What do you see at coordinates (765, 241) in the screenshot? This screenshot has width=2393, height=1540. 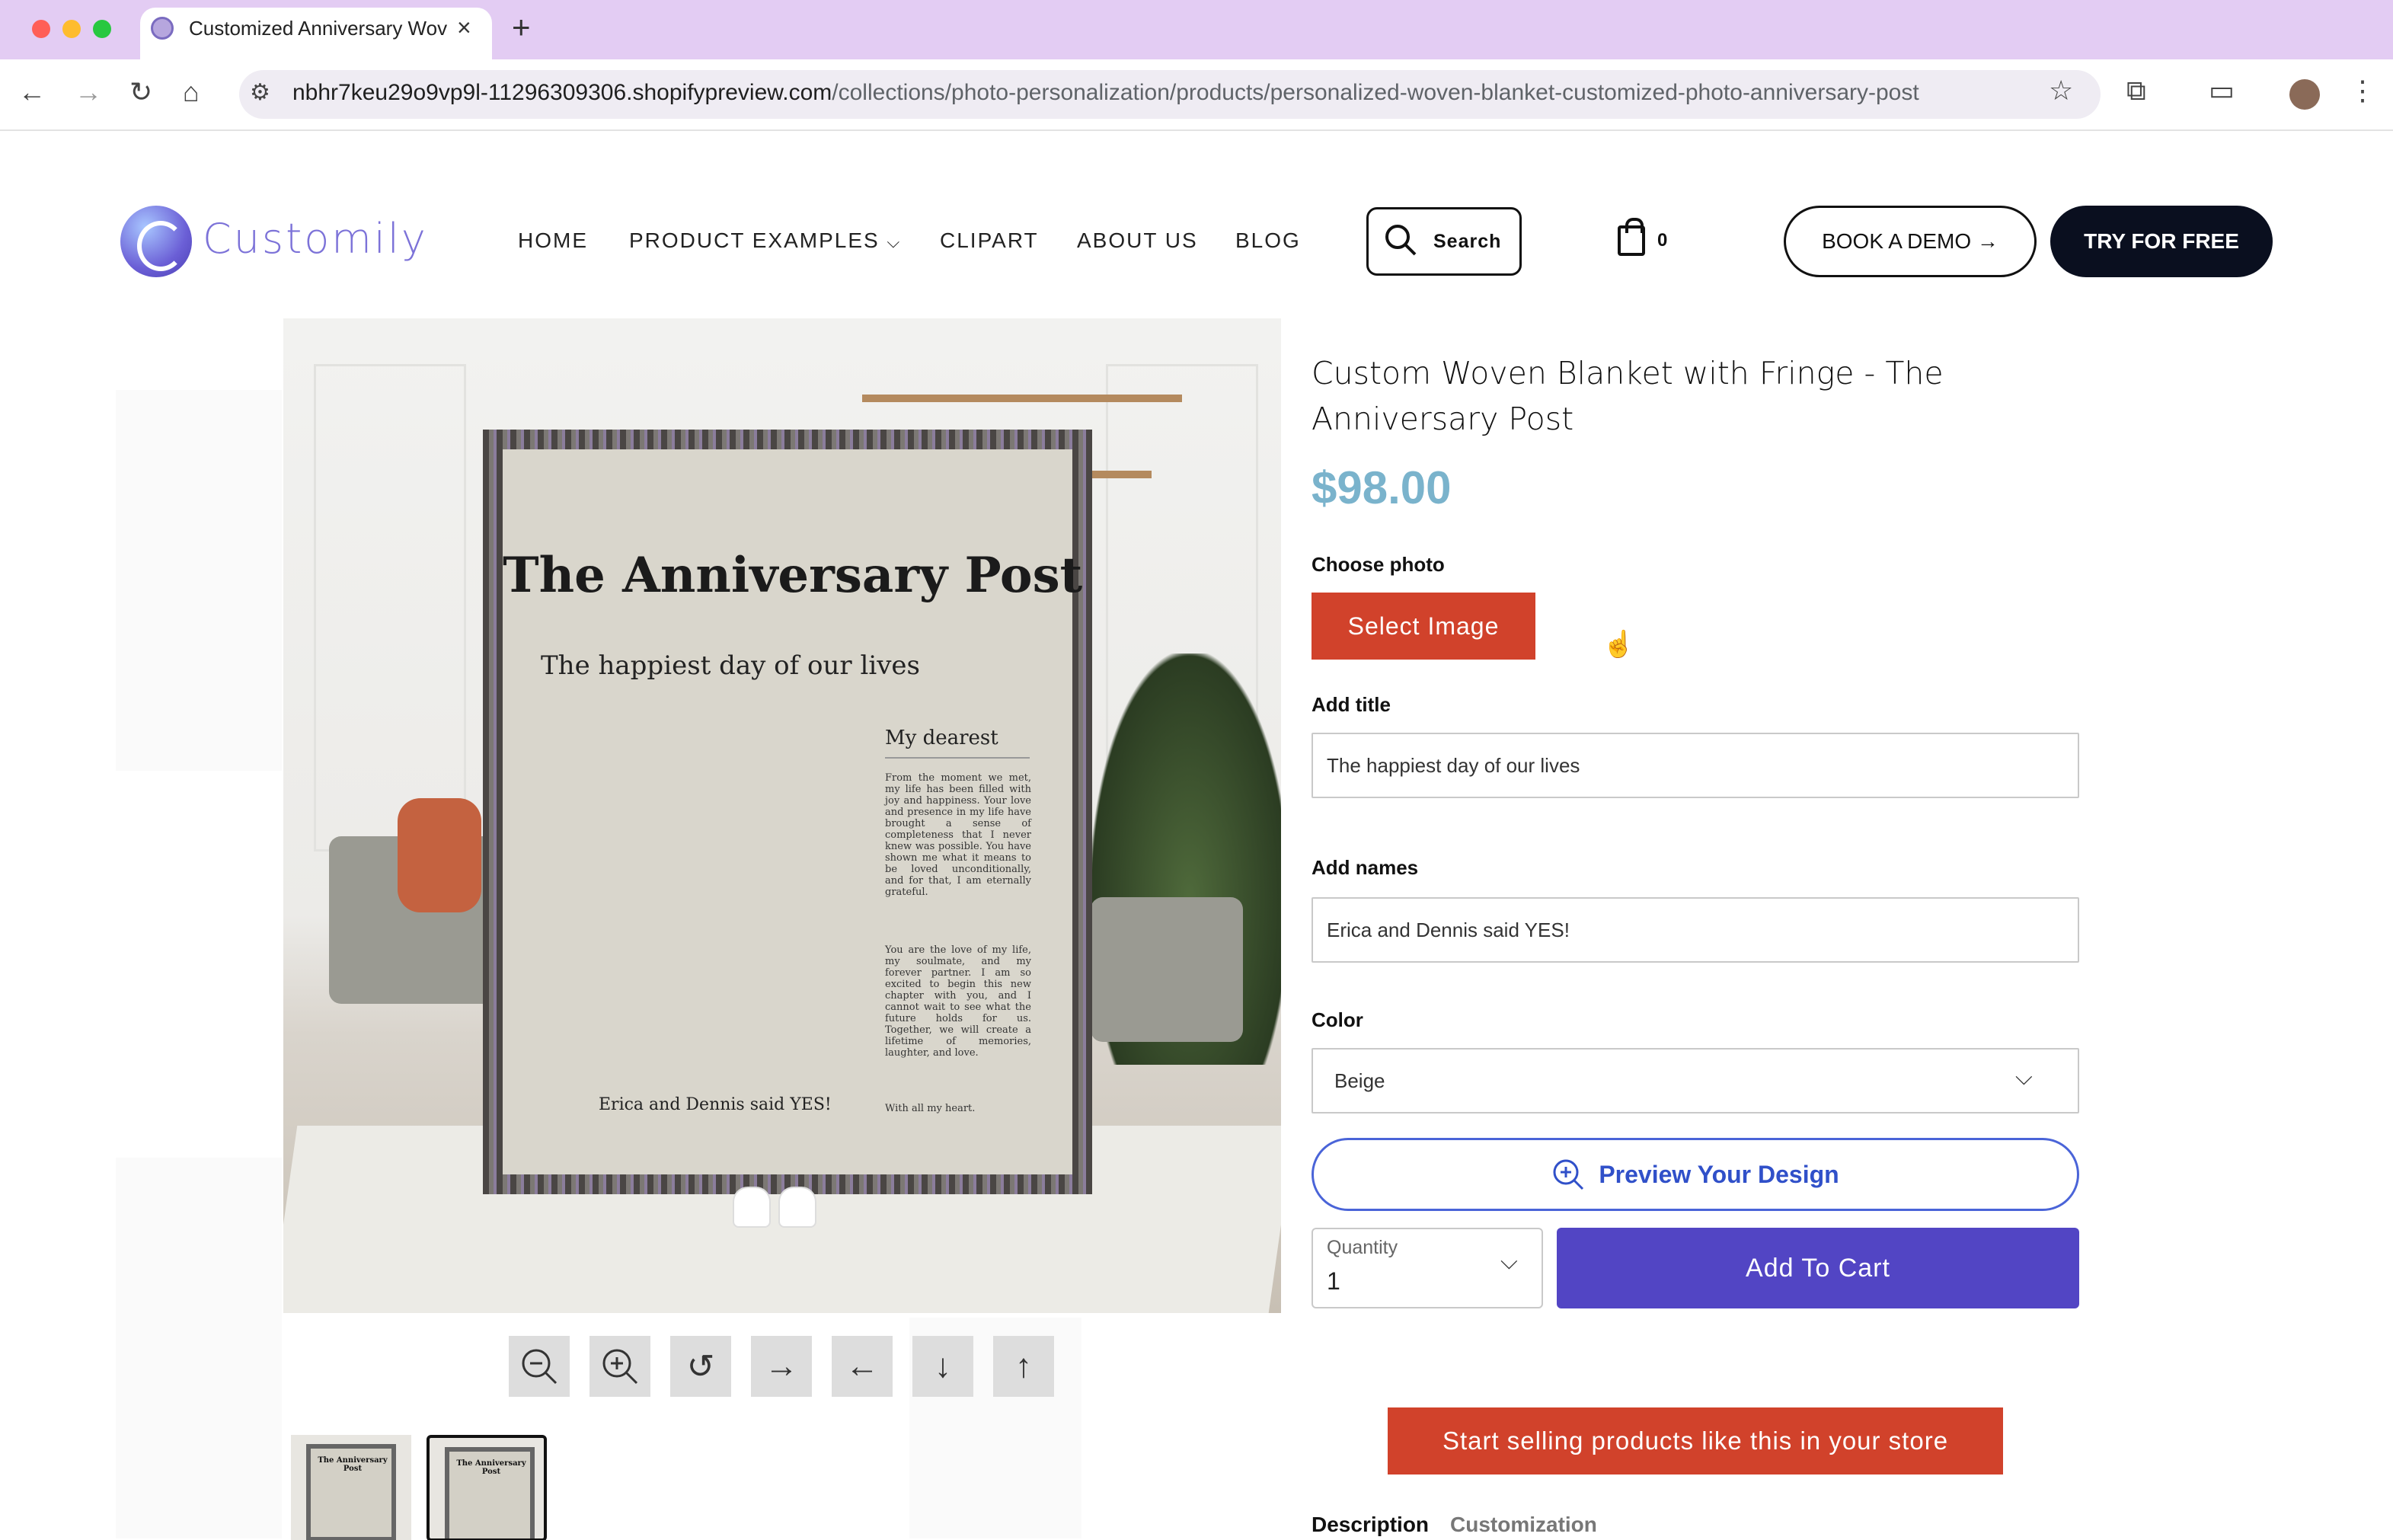 I see `nav-product-examples: PRODUCT EXAMPLES ⌵` at bounding box center [765, 241].